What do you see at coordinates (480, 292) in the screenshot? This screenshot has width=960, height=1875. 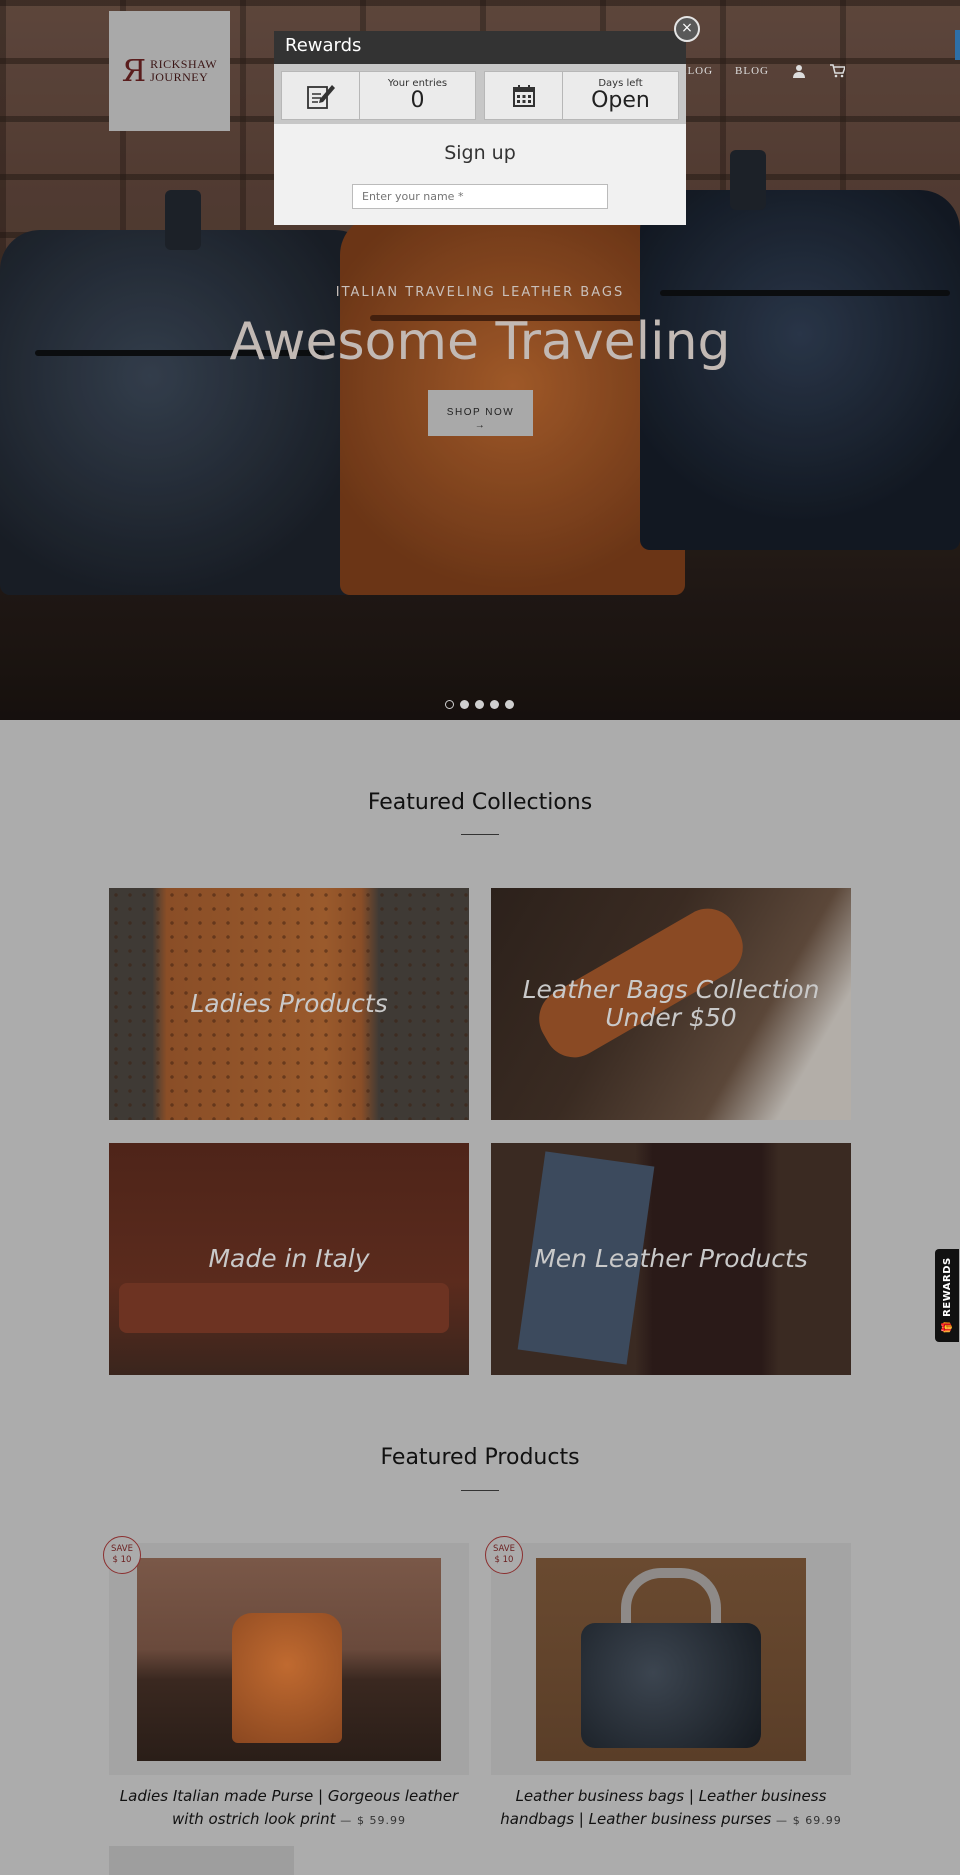 I see `hero-subtitle: ITALIAN TRAVELING LEATHER BAGS` at bounding box center [480, 292].